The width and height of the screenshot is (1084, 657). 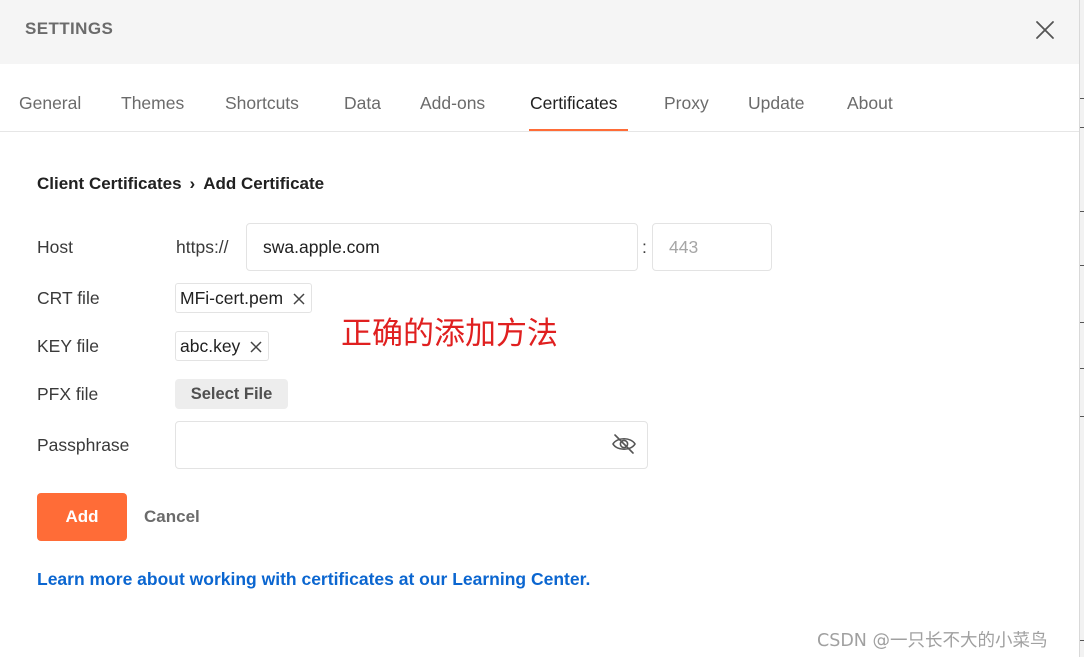 What do you see at coordinates (231, 394) in the screenshot?
I see `select-pfx-file-button: Select File` at bounding box center [231, 394].